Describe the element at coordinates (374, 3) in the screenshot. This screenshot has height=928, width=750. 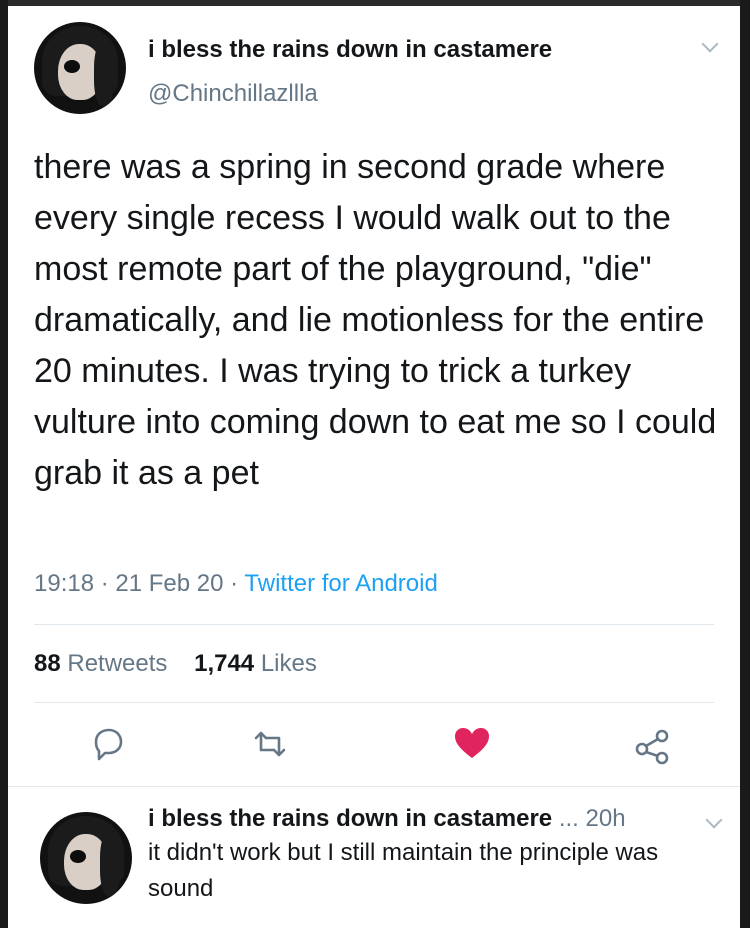
I see `status-bar-edge` at that location.